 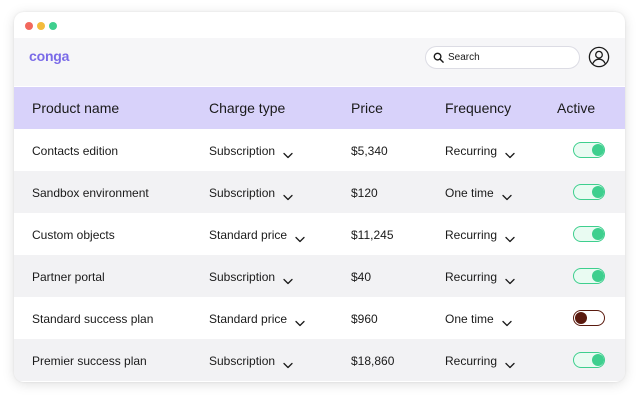 What do you see at coordinates (68, 277) in the screenshot?
I see `product-name-cell: Partner portal` at bounding box center [68, 277].